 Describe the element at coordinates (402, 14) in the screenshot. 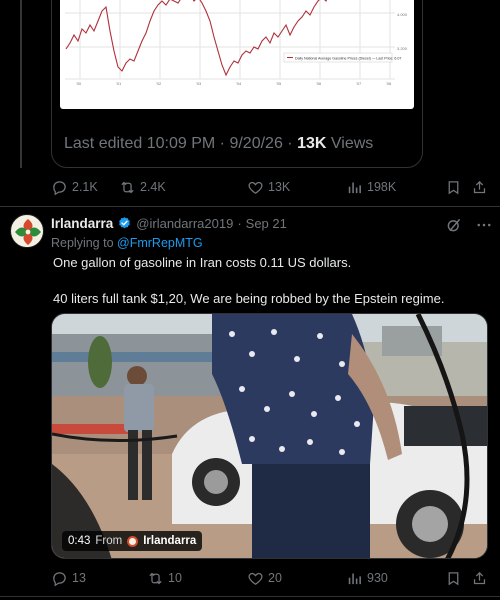

I see `svg-text: 4.000` at that location.